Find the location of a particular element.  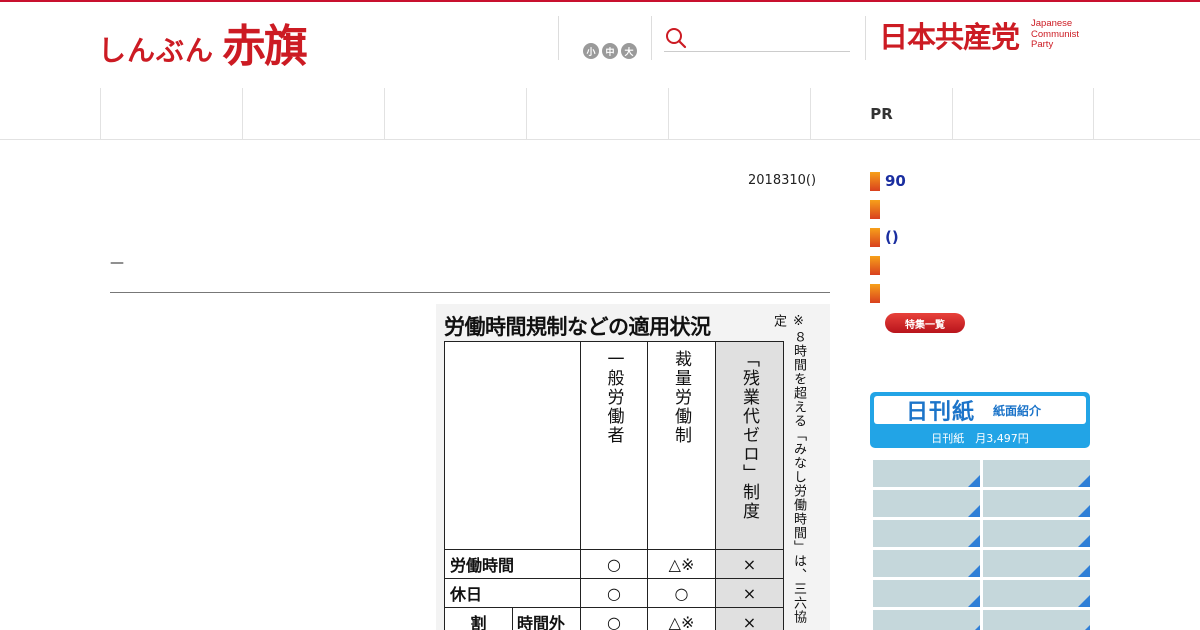

search-input is located at coordinates (769, 37).